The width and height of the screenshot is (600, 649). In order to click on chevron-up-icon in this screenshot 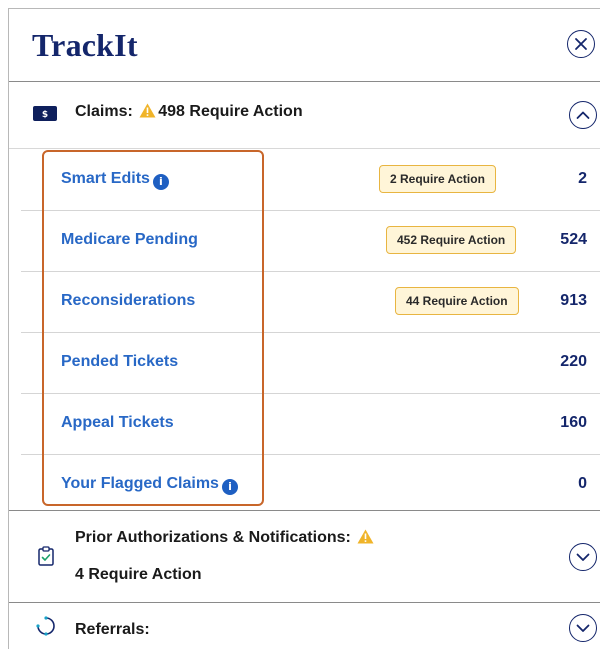, I will do `click(583, 115)`.